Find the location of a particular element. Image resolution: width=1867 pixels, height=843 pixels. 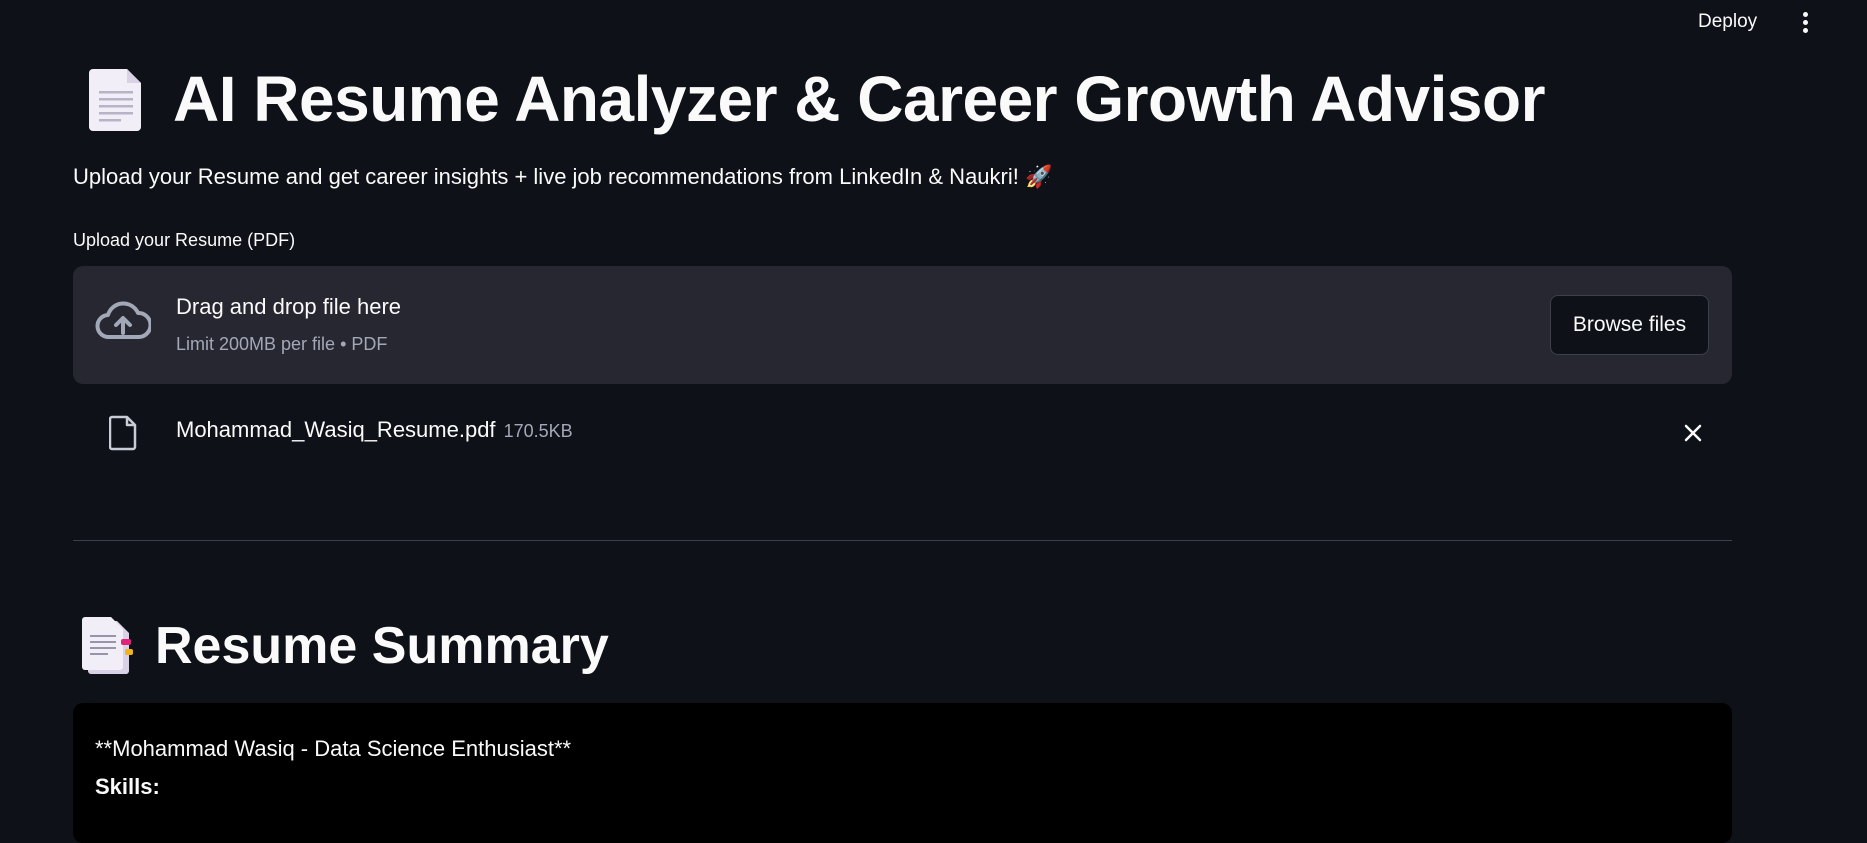

bookmark-tabs-icon is located at coordinates (108, 646).